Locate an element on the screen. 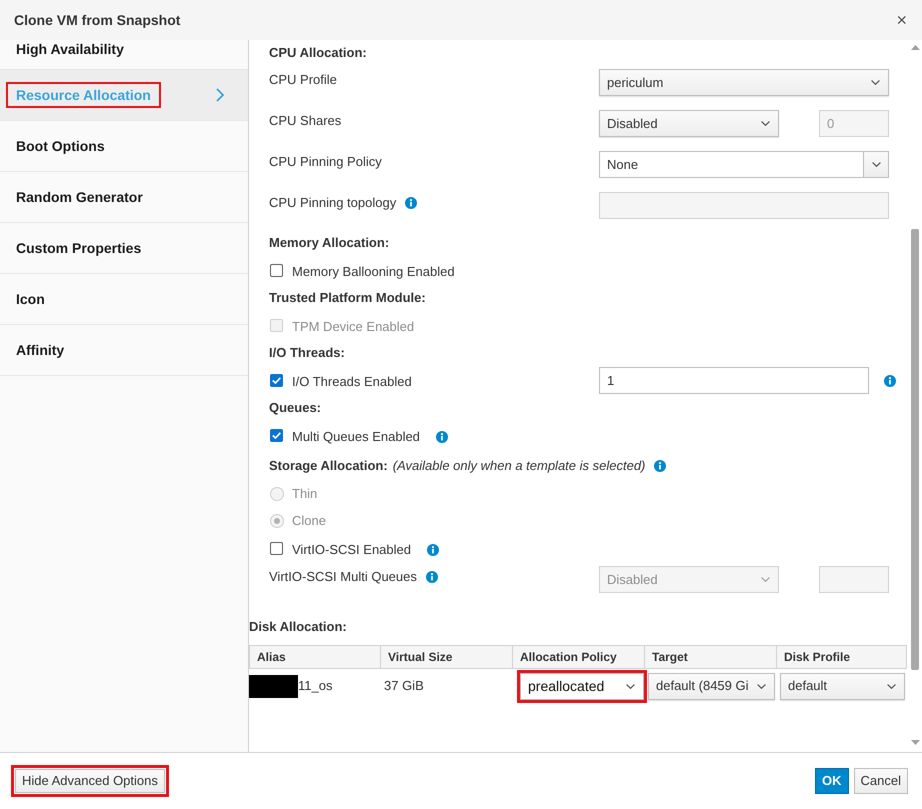  checkbox-label: Memory Ballooning Enabled is located at coordinates (373, 272).